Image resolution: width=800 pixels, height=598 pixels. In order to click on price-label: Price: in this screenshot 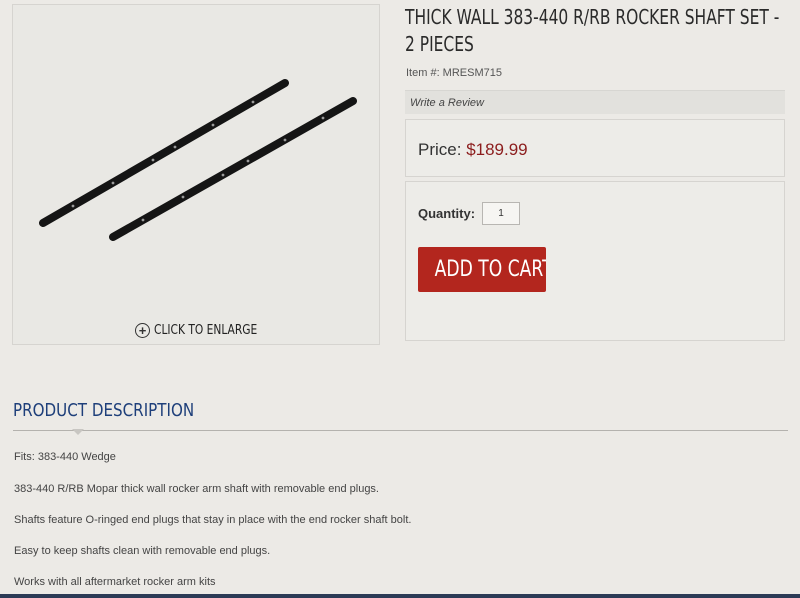, I will do `click(442, 149)`.